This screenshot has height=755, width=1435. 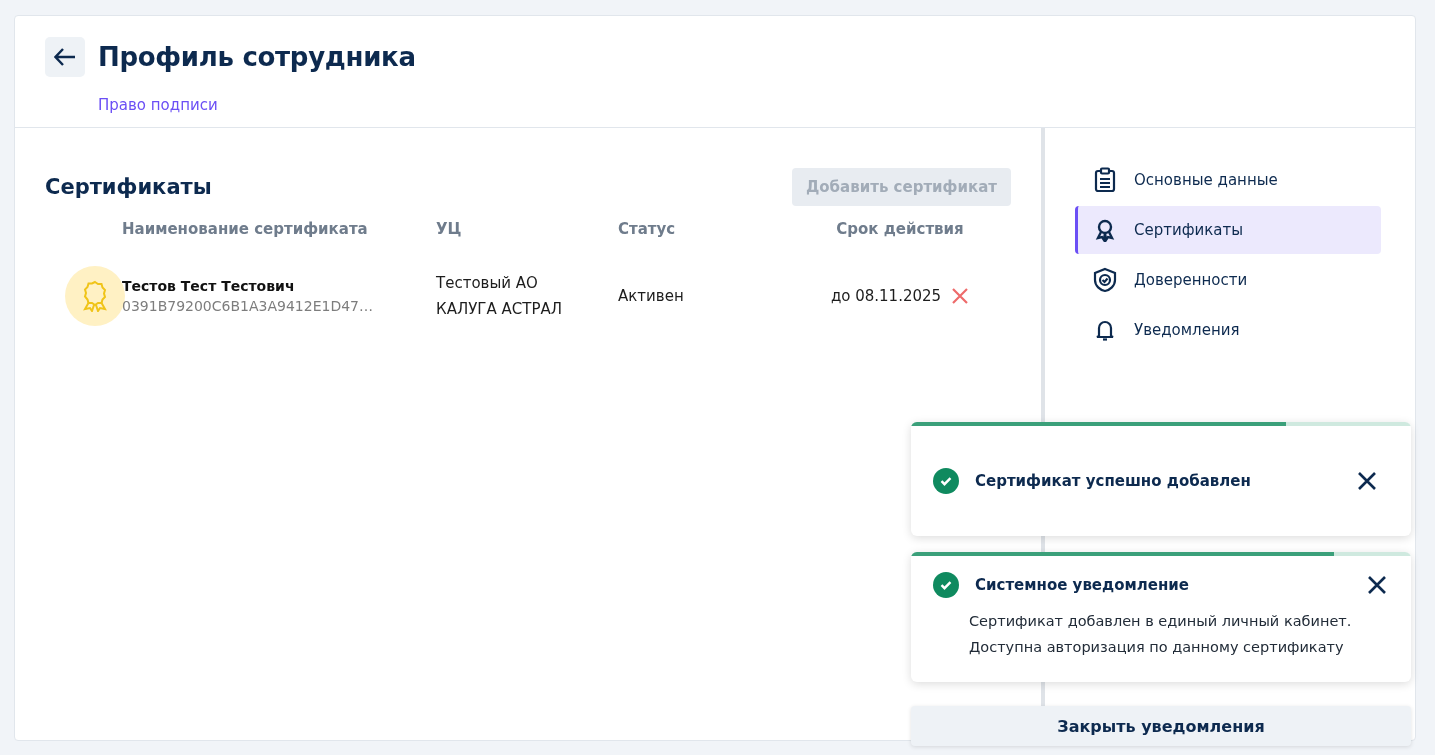 I want to click on close-notifications-button: Закрыть уведомления, so click(x=1161, y=726).